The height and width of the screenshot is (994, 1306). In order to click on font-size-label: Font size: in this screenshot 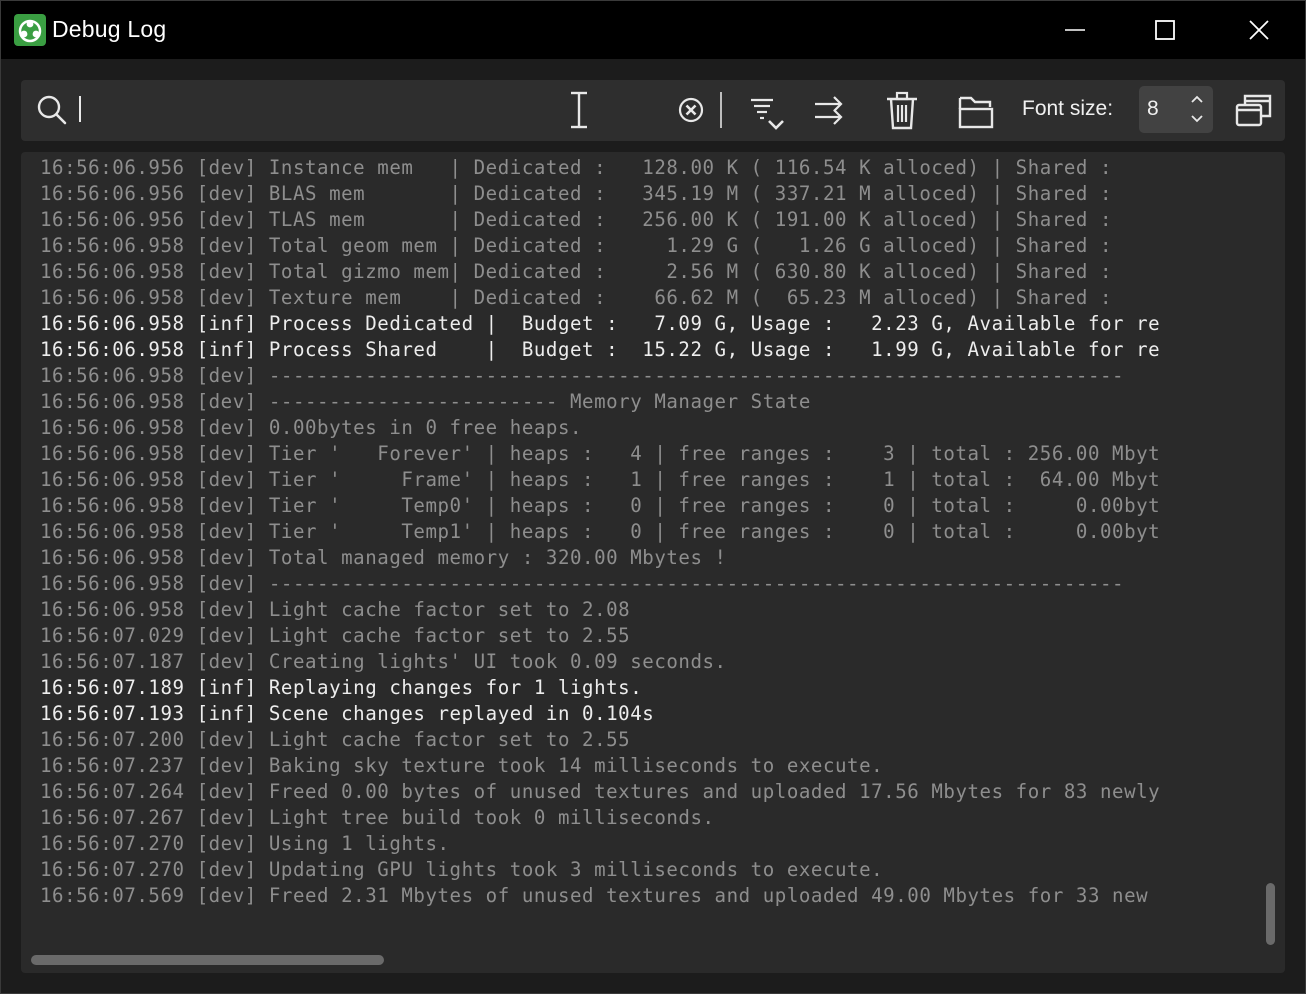, I will do `click(1068, 108)`.